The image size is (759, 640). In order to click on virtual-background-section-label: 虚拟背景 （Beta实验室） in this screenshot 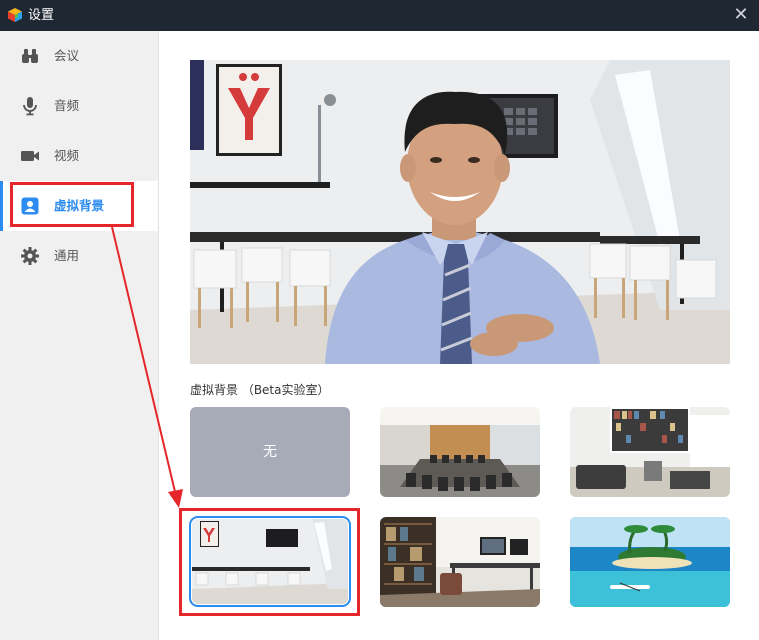, I will do `click(260, 390)`.